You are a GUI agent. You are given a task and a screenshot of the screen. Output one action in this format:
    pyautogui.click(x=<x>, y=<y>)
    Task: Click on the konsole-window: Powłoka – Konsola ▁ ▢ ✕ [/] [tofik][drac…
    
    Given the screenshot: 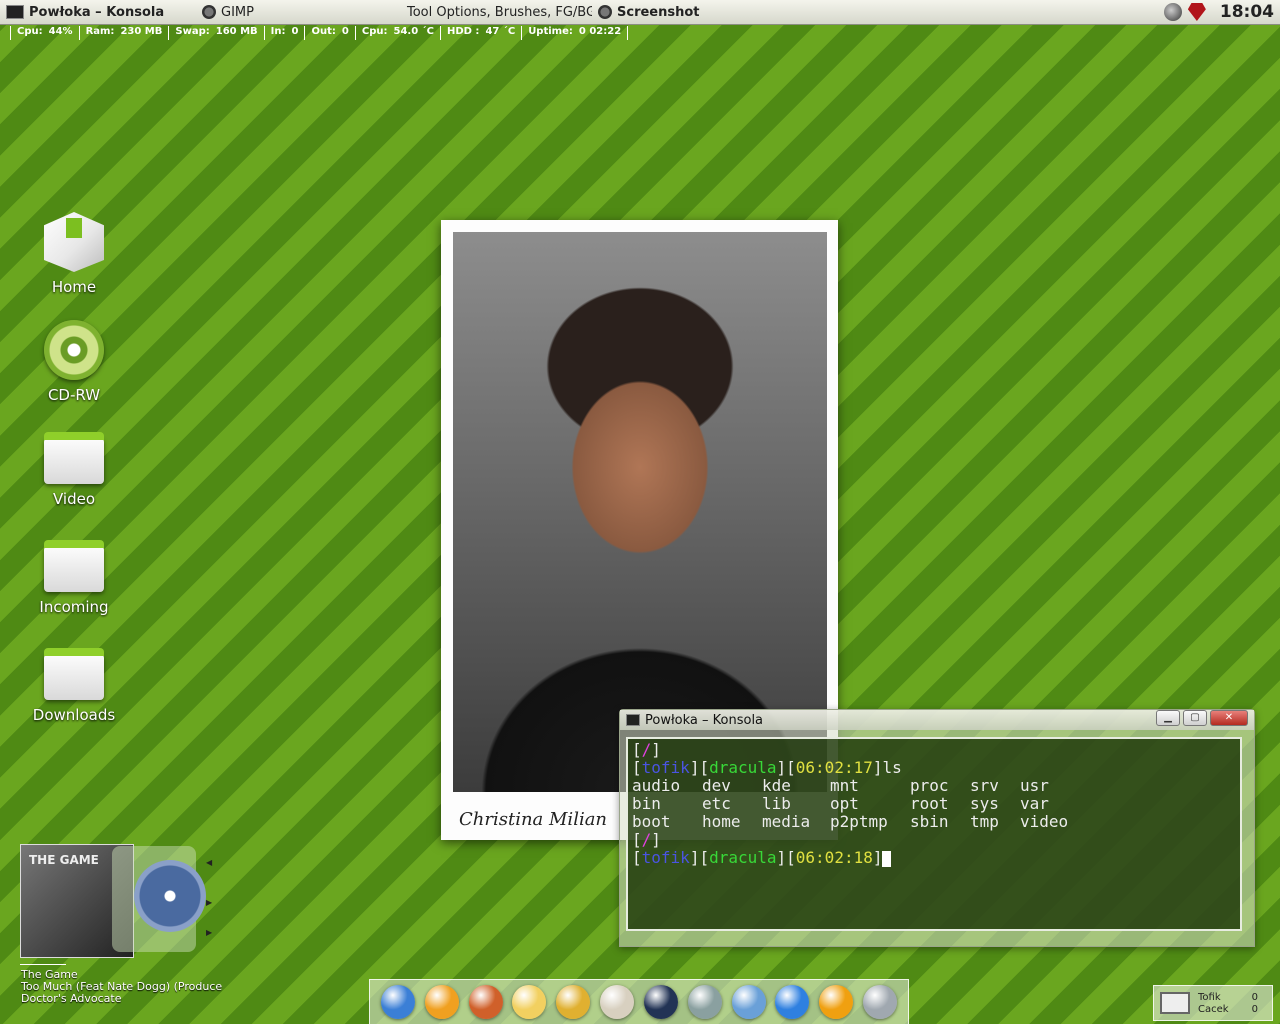 What is the action you would take?
    pyautogui.click(x=937, y=828)
    